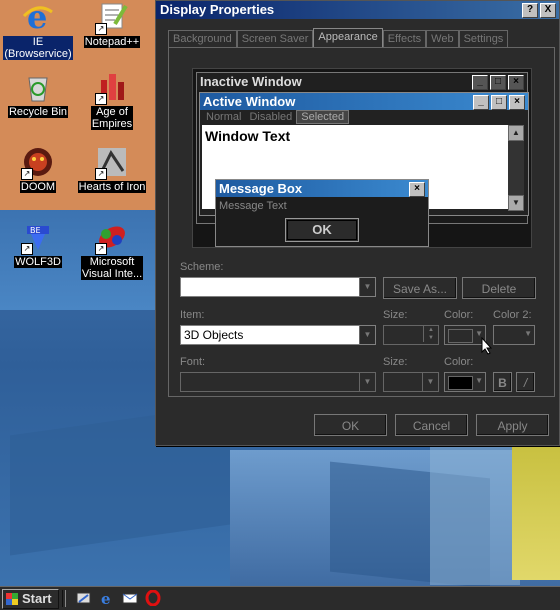  I want to click on item-select: 3D Objects ▼, so click(278, 335).